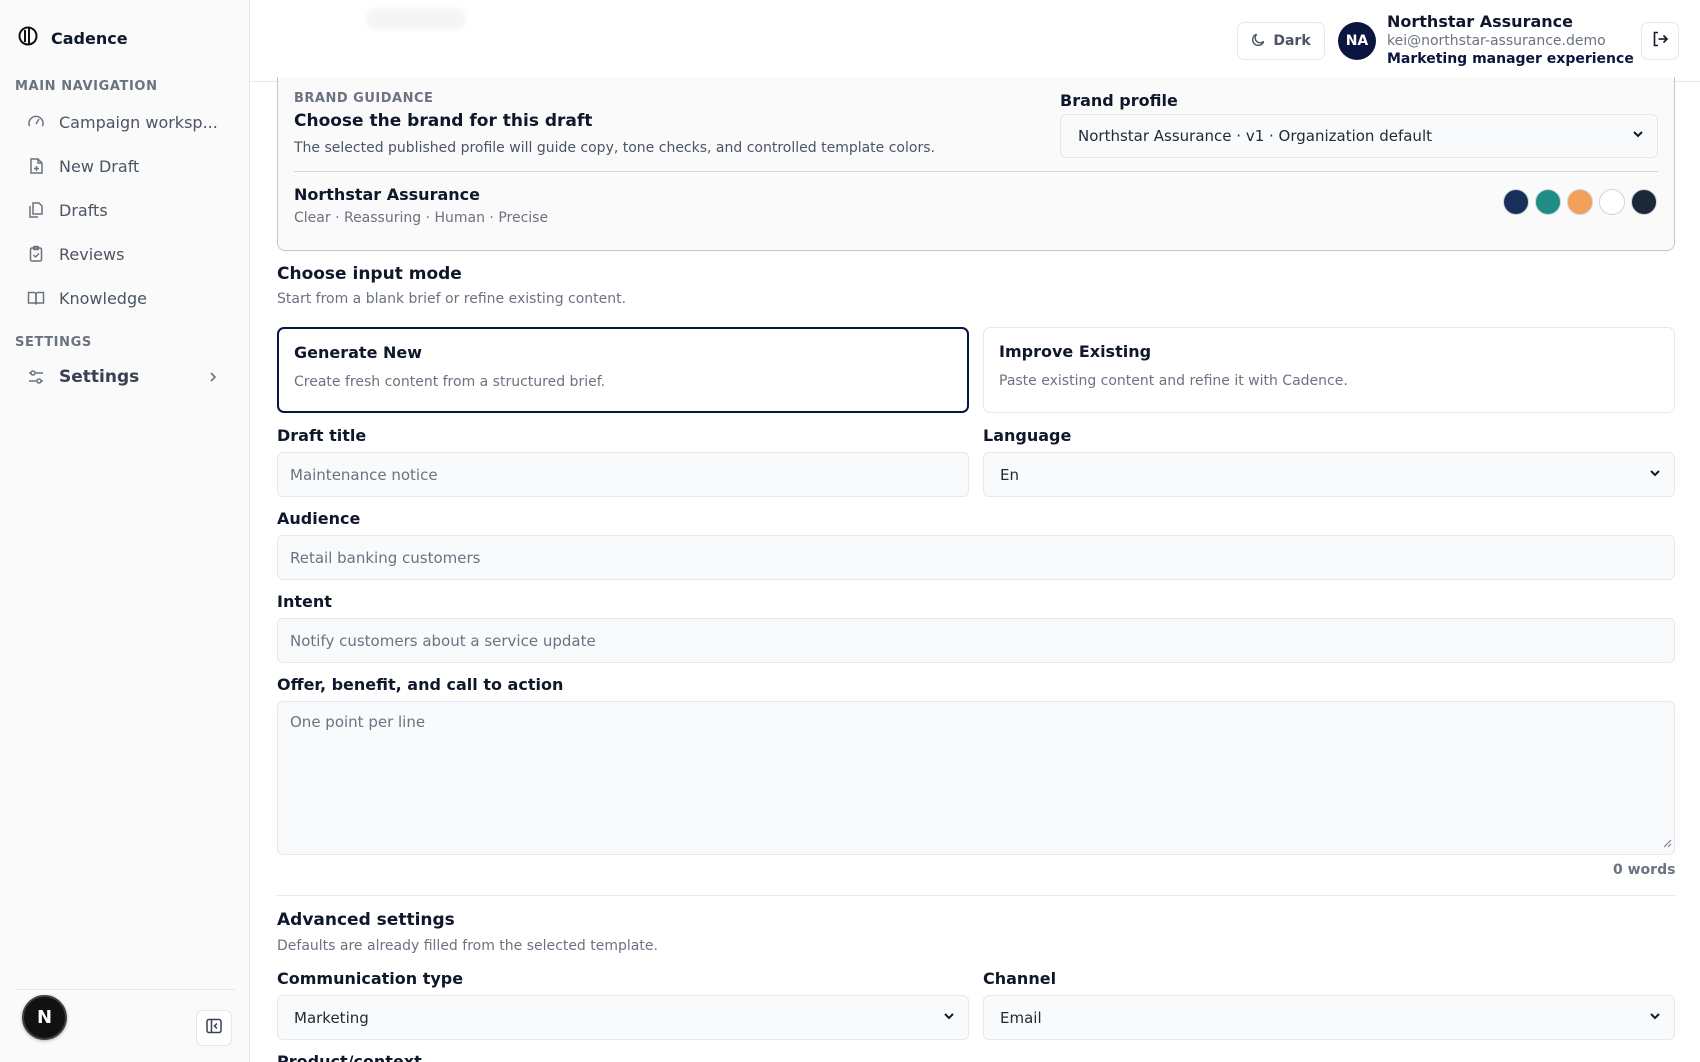 This screenshot has width=1700, height=1062. Describe the element at coordinates (126, 210) in the screenshot. I see `sidebar-item-drafts: Drafts` at that location.